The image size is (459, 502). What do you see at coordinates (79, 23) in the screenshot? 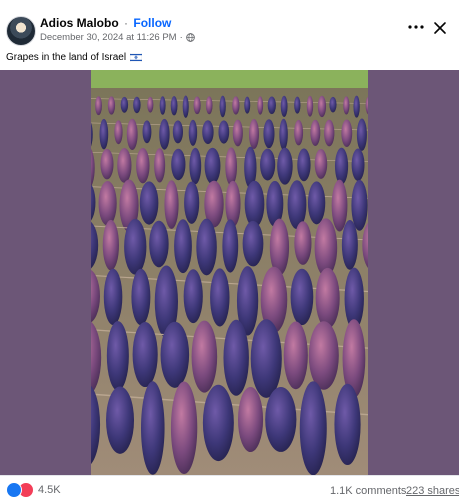
I see `author-name: Adios Malobo` at bounding box center [79, 23].